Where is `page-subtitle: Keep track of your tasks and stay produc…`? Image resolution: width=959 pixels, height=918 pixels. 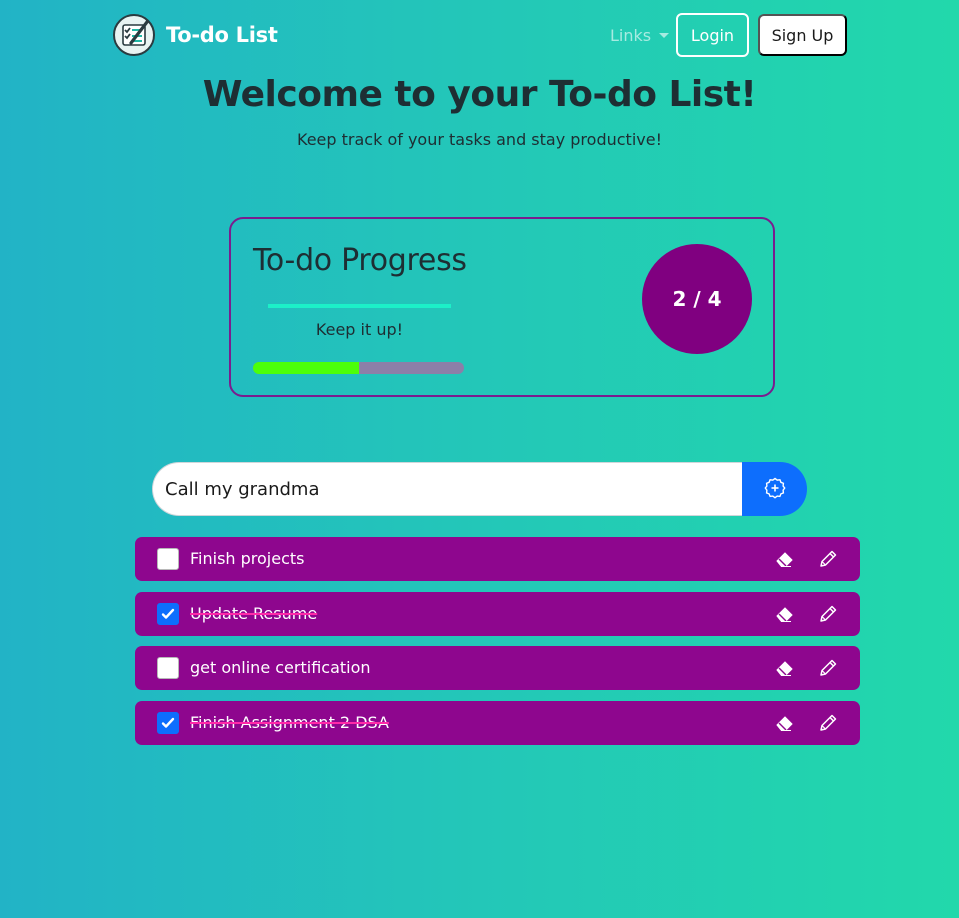
page-subtitle: Keep track of your tasks and stay produc… is located at coordinates (479, 139).